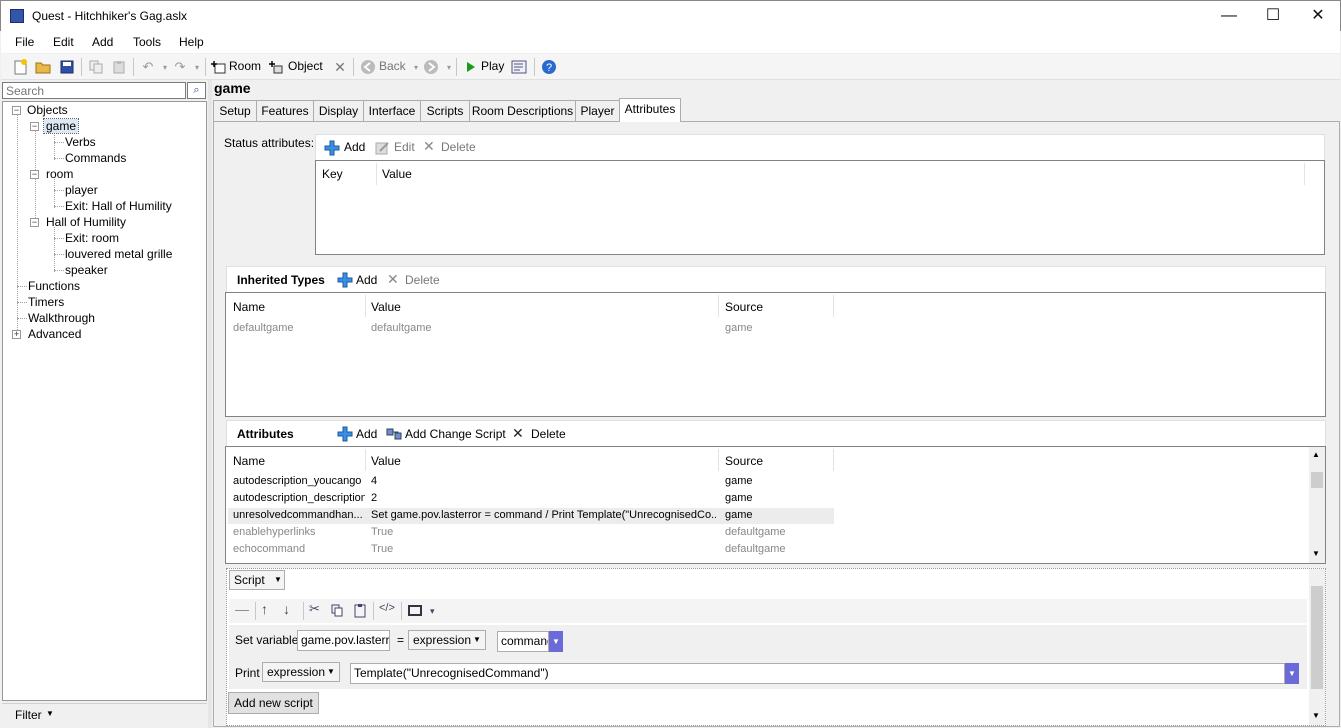 Image resolution: width=1341 pixels, height=728 pixels. I want to click on add-new-script-button: Add new script, so click(273, 703).